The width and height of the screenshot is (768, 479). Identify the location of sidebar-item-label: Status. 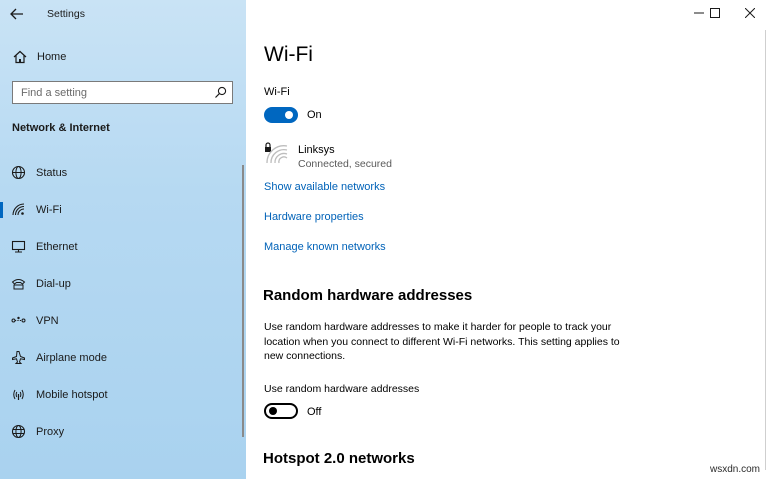
(52, 173).